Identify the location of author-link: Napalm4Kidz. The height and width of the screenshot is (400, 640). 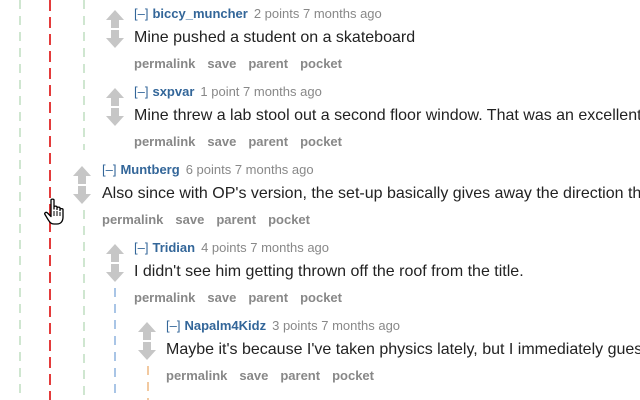
(225, 325).